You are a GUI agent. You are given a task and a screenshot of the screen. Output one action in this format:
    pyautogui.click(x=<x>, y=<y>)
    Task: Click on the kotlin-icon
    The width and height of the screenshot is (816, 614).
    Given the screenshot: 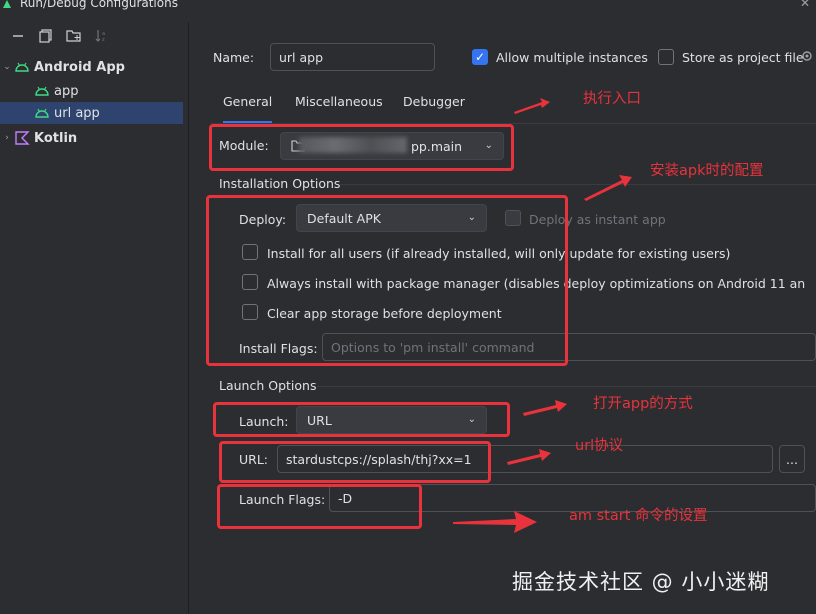 What is the action you would take?
    pyautogui.click(x=22, y=138)
    